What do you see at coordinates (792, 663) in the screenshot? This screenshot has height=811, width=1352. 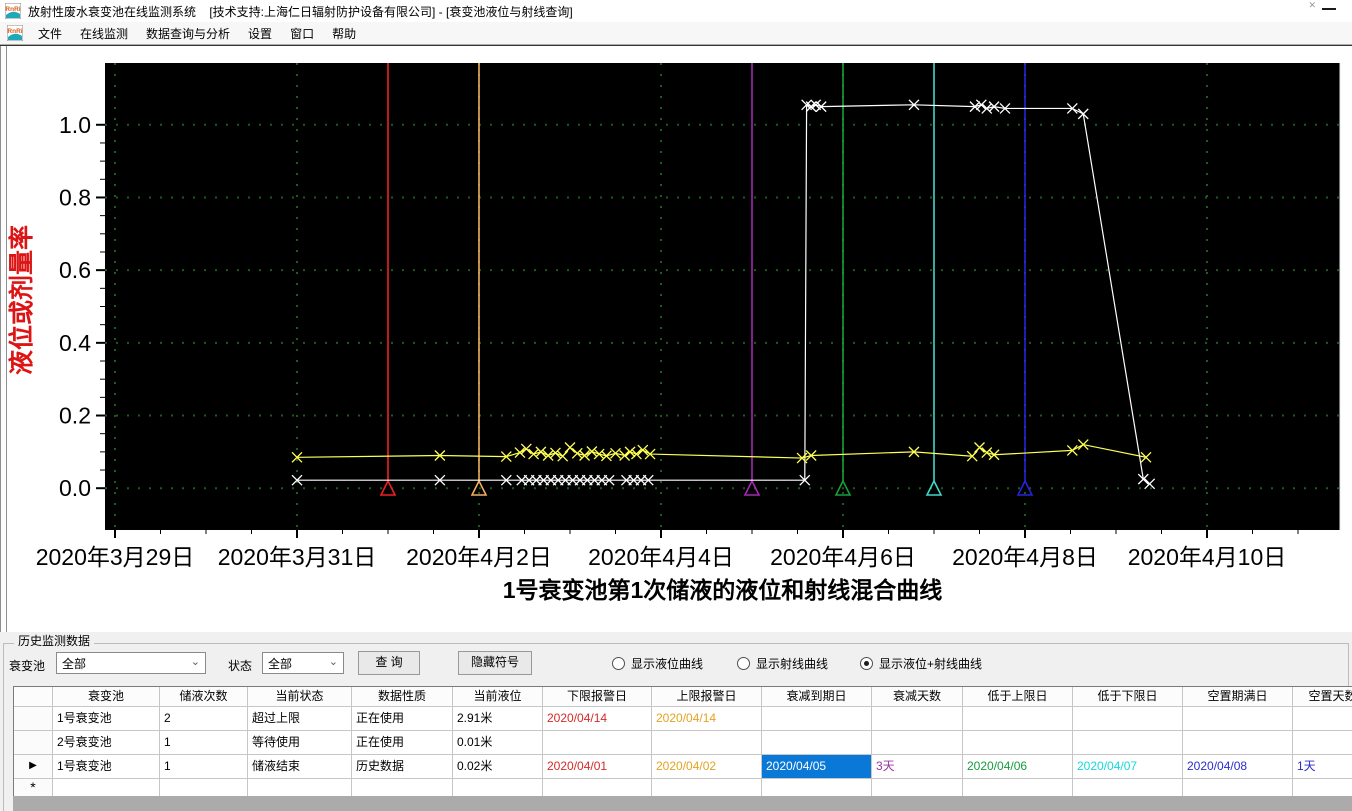 I see `radio-label: 显示射线曲线` at bounding box center [792, 663].